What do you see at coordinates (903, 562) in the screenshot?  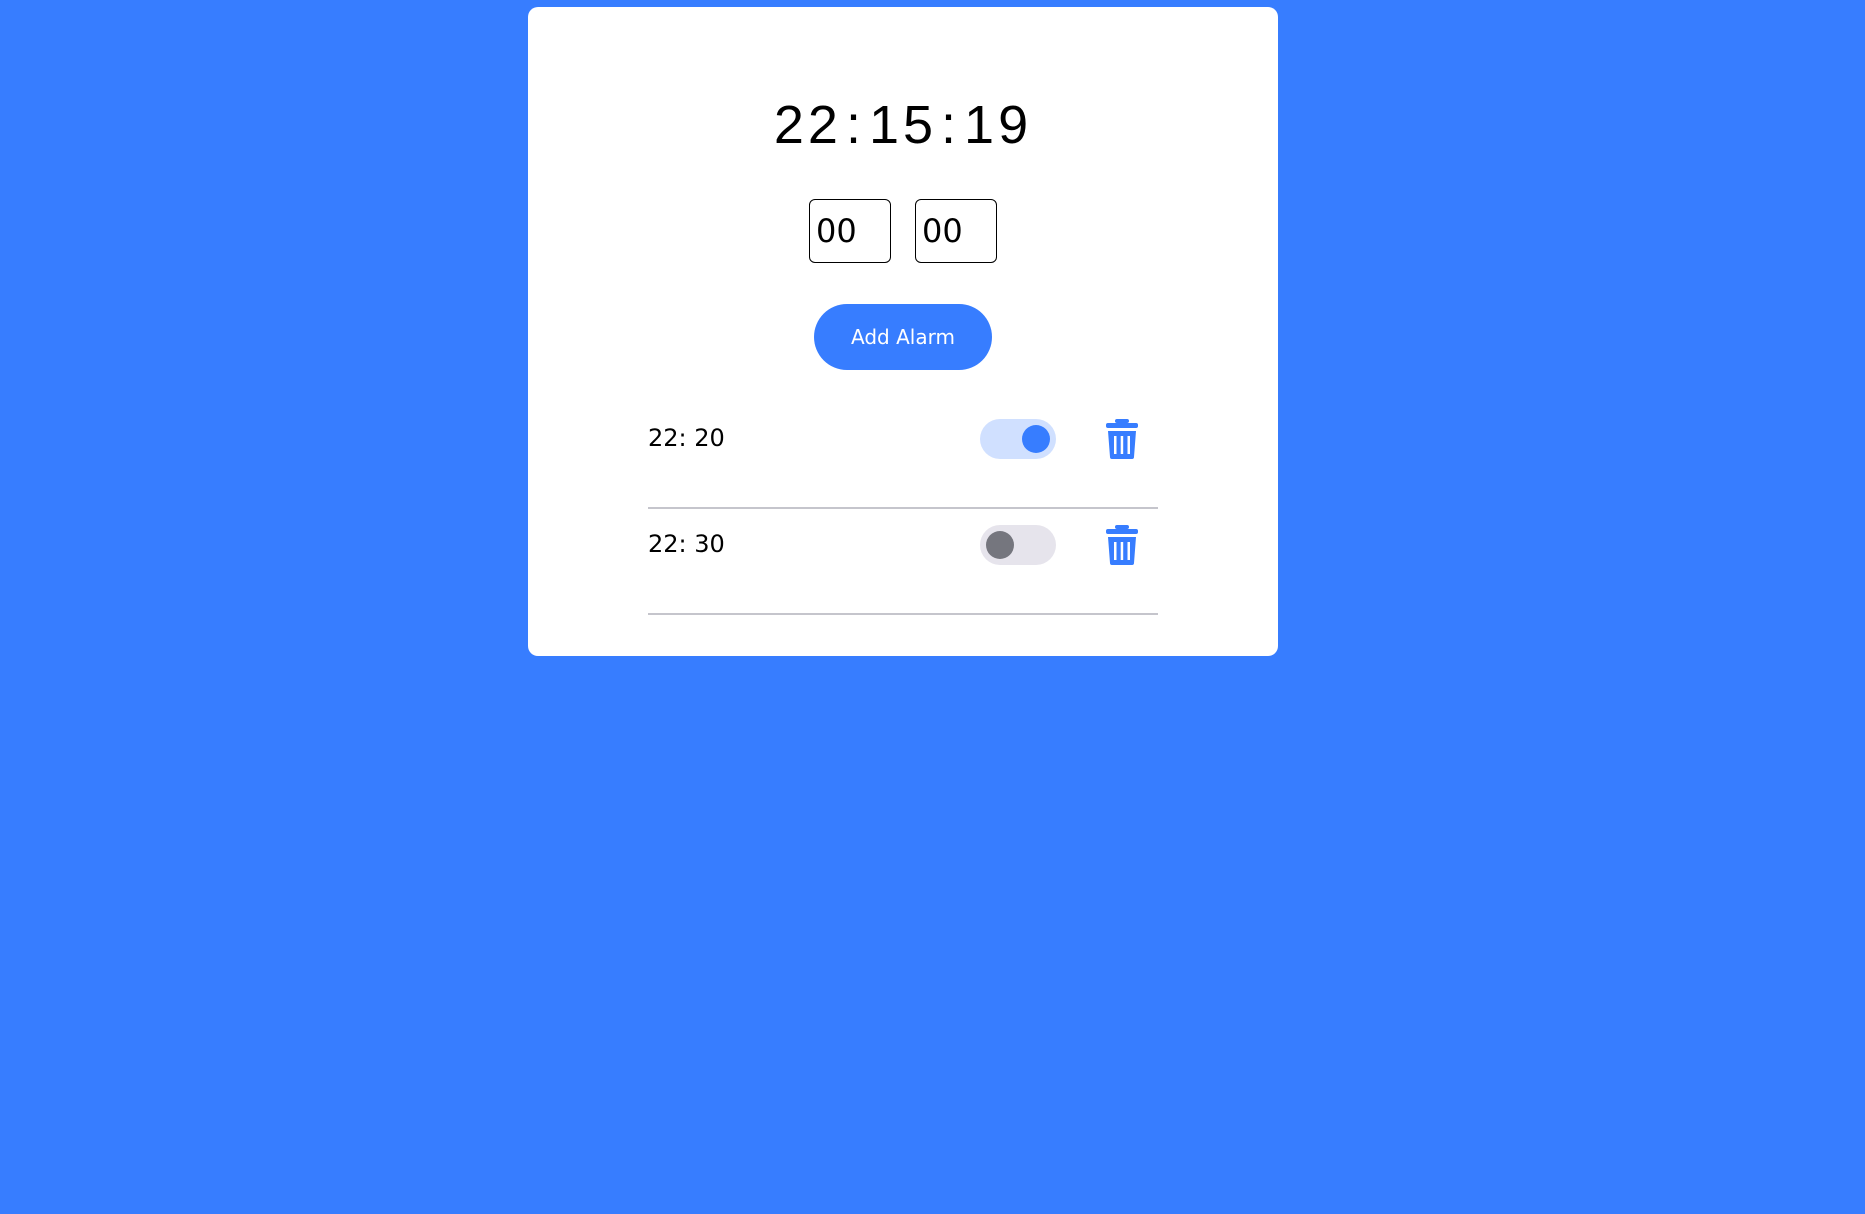 I see `alarm-item: 22: 30` at bounding box center [903, 562].